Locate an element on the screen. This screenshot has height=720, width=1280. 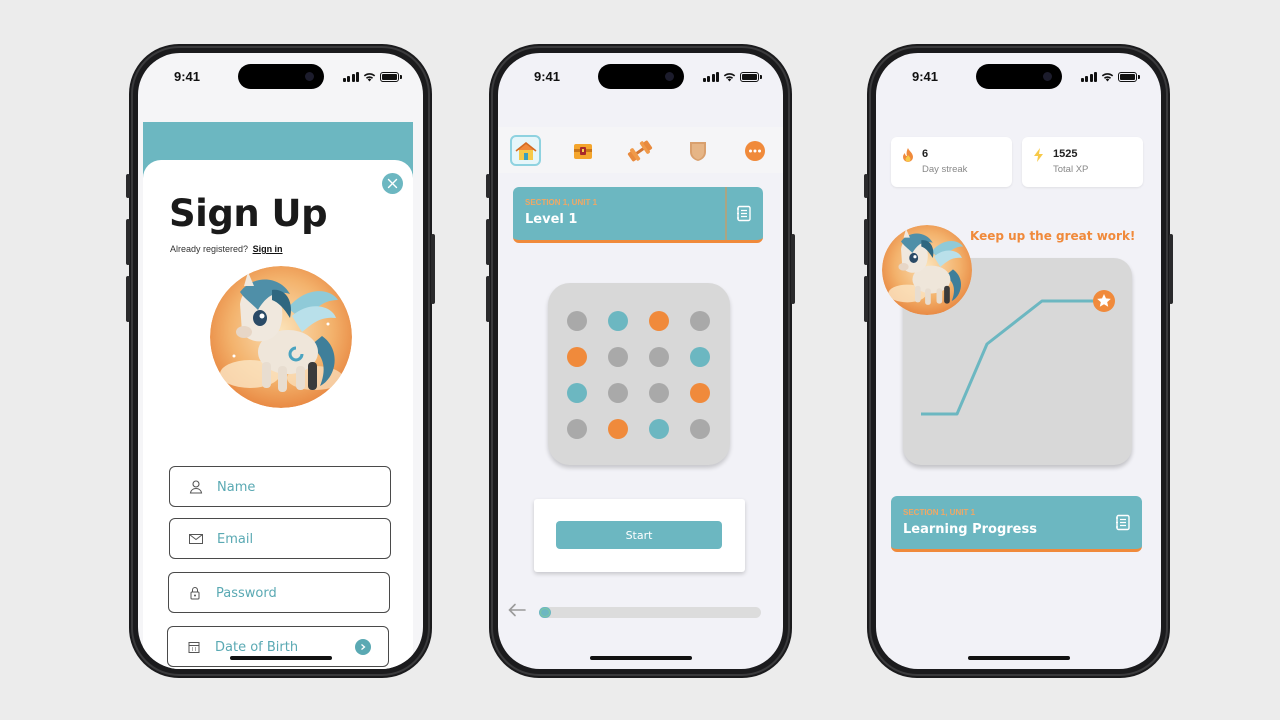
password-field is located at coordinates (279, 592).